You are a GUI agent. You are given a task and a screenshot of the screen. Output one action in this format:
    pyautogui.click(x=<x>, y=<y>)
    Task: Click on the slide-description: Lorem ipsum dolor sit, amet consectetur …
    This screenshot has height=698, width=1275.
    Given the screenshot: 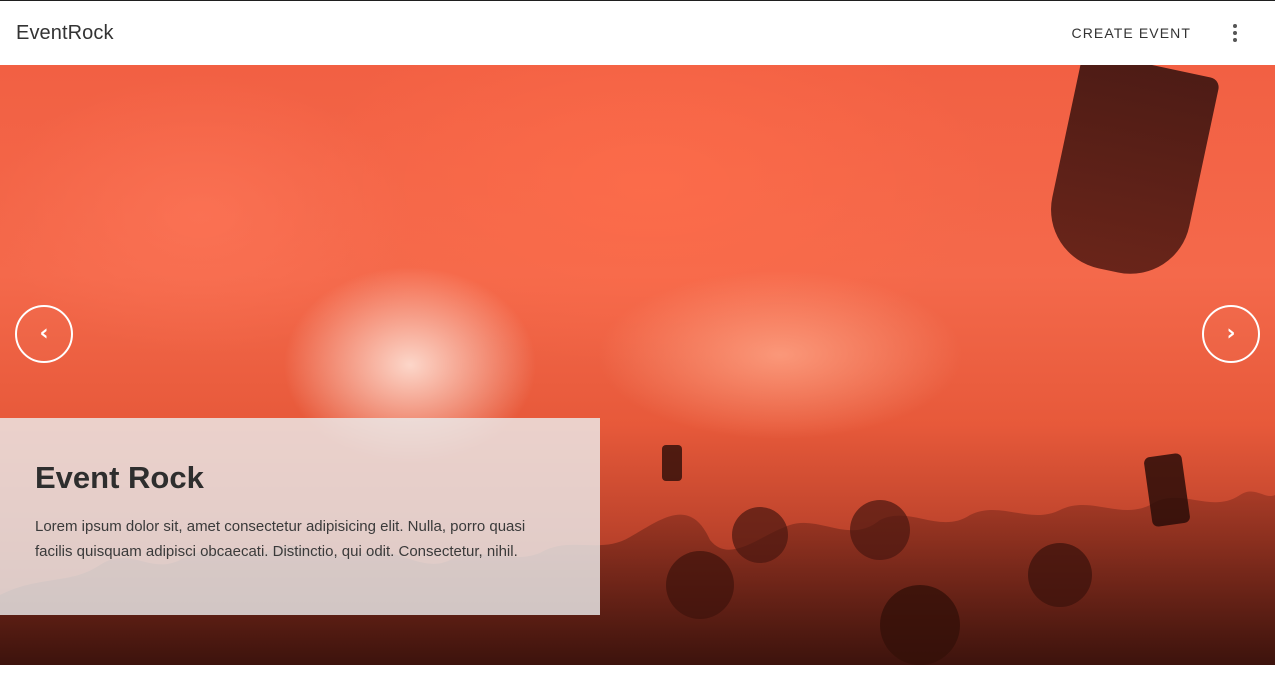 What is the action you would take?
    pyautogui.click(x=280, y=539)
    